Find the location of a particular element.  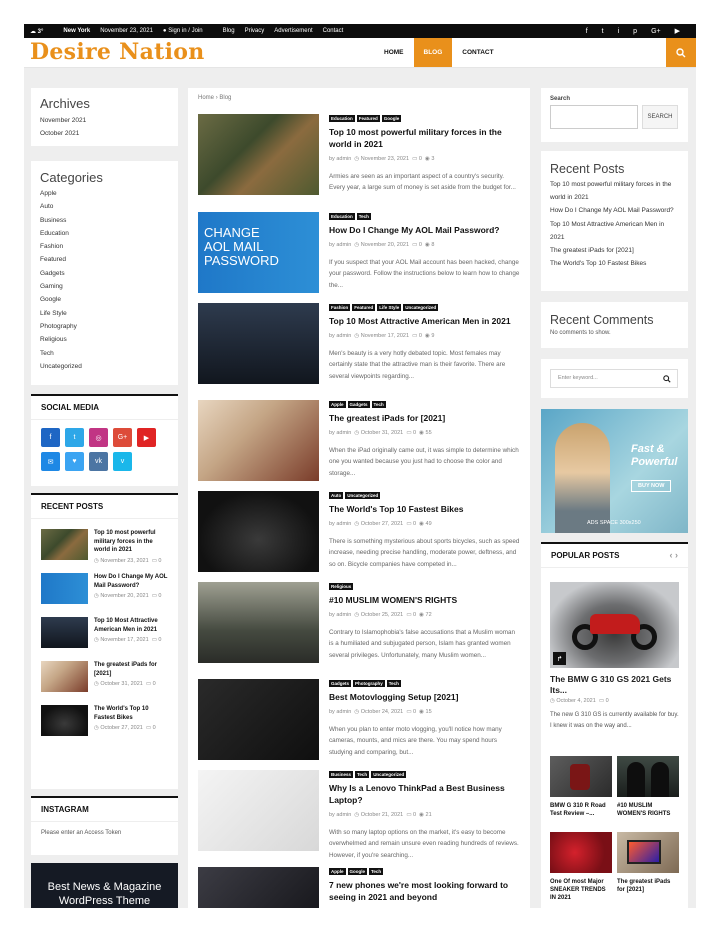

post-tag: Business is located at coordinates (341, 774).